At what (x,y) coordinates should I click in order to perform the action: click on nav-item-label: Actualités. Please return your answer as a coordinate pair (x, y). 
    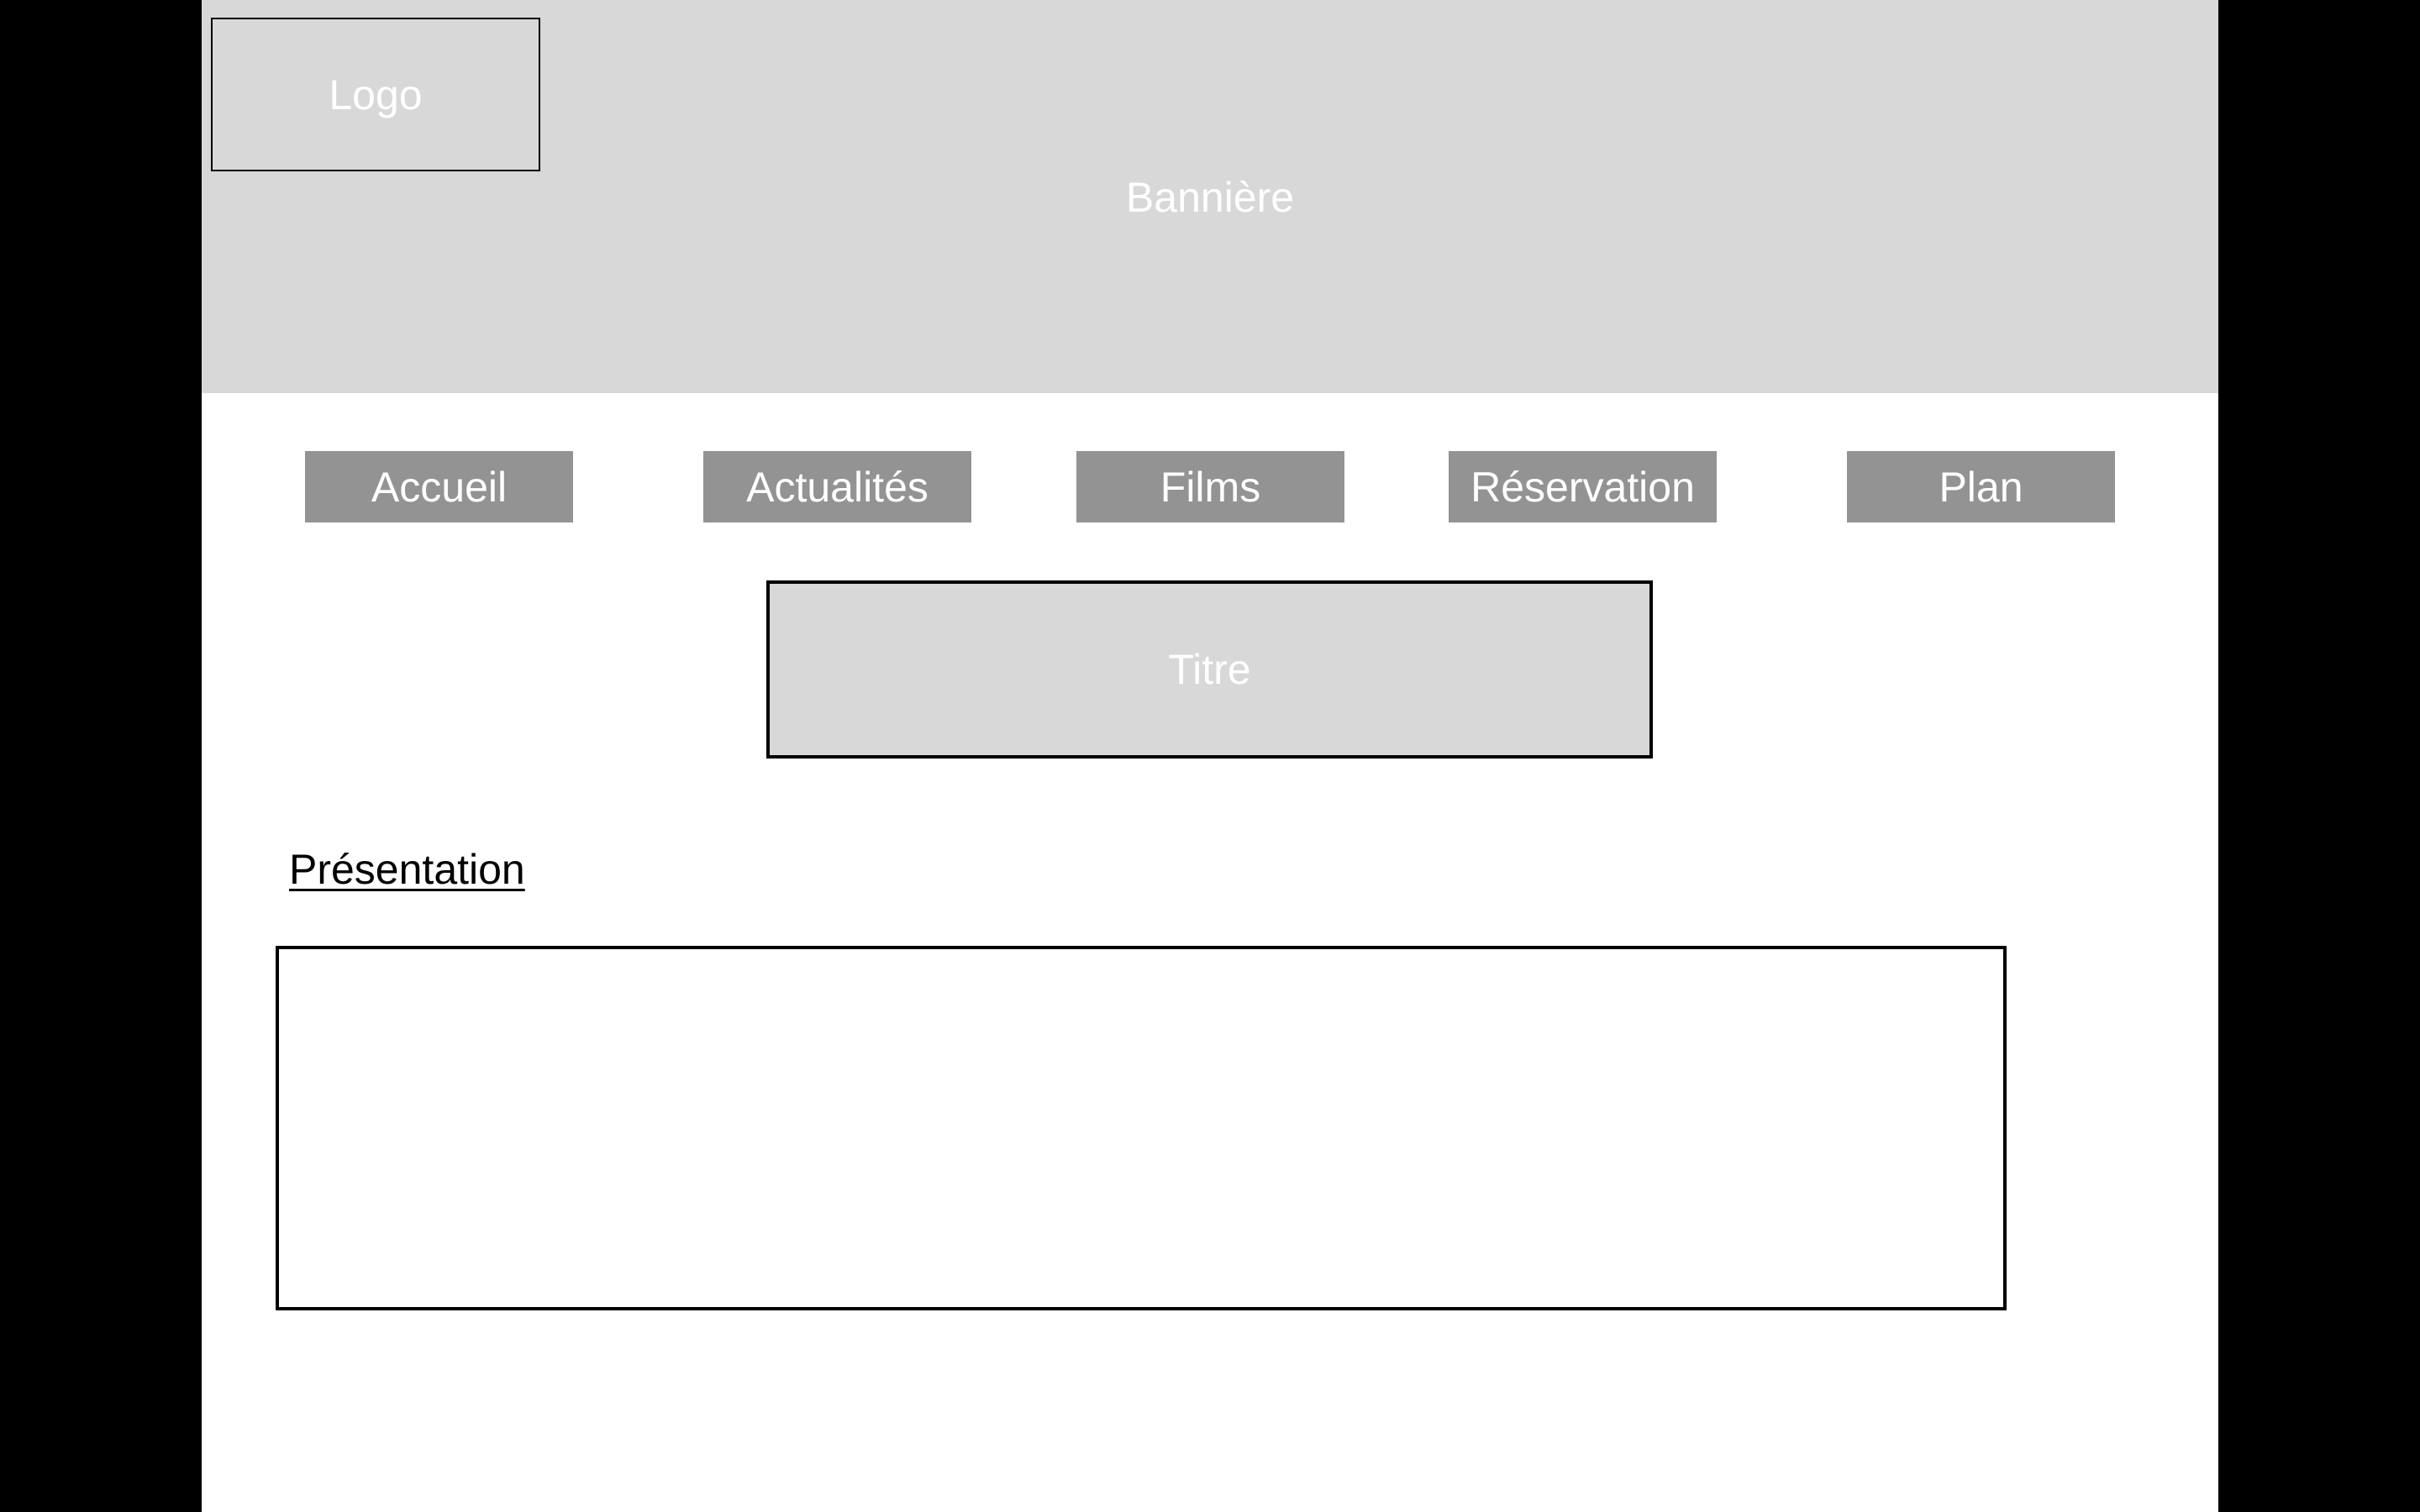
    Looking at the image, I should click on (838, 487).